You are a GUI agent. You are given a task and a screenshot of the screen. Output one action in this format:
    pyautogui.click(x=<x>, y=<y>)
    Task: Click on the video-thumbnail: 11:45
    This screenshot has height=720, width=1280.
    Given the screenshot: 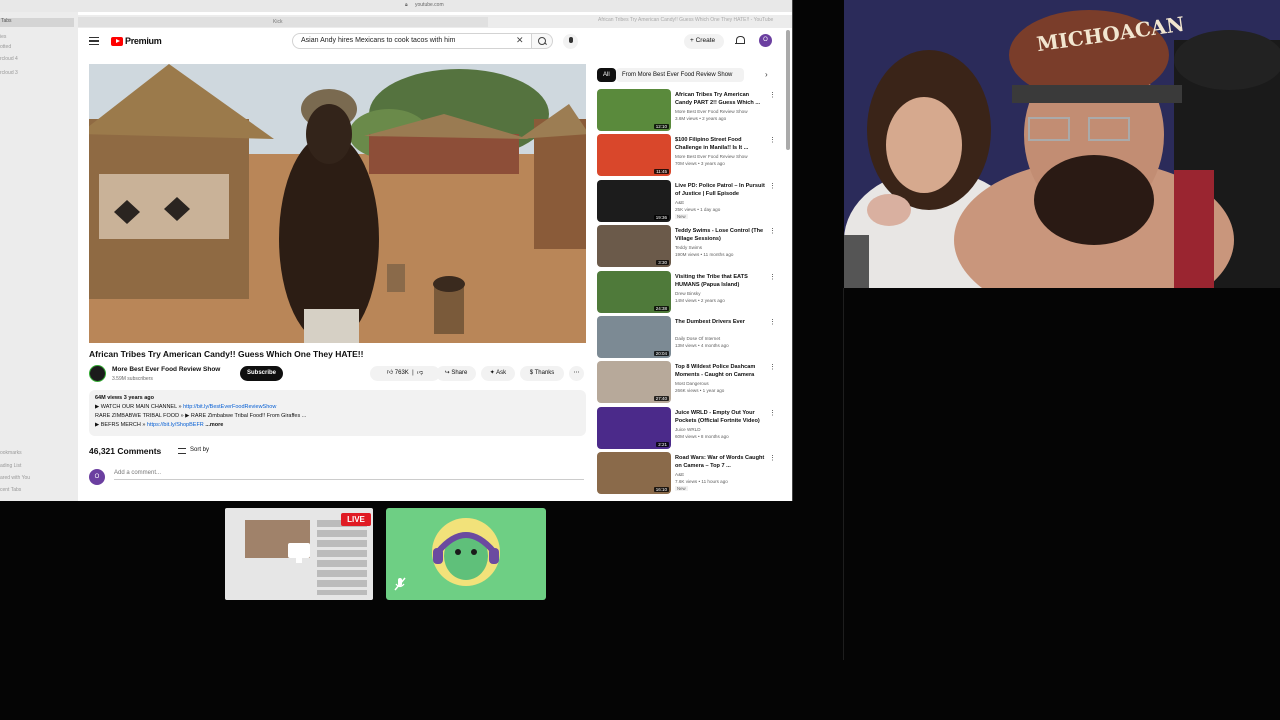 What is the action you would take?
    pyautogui.click(x=634, y=155)
    